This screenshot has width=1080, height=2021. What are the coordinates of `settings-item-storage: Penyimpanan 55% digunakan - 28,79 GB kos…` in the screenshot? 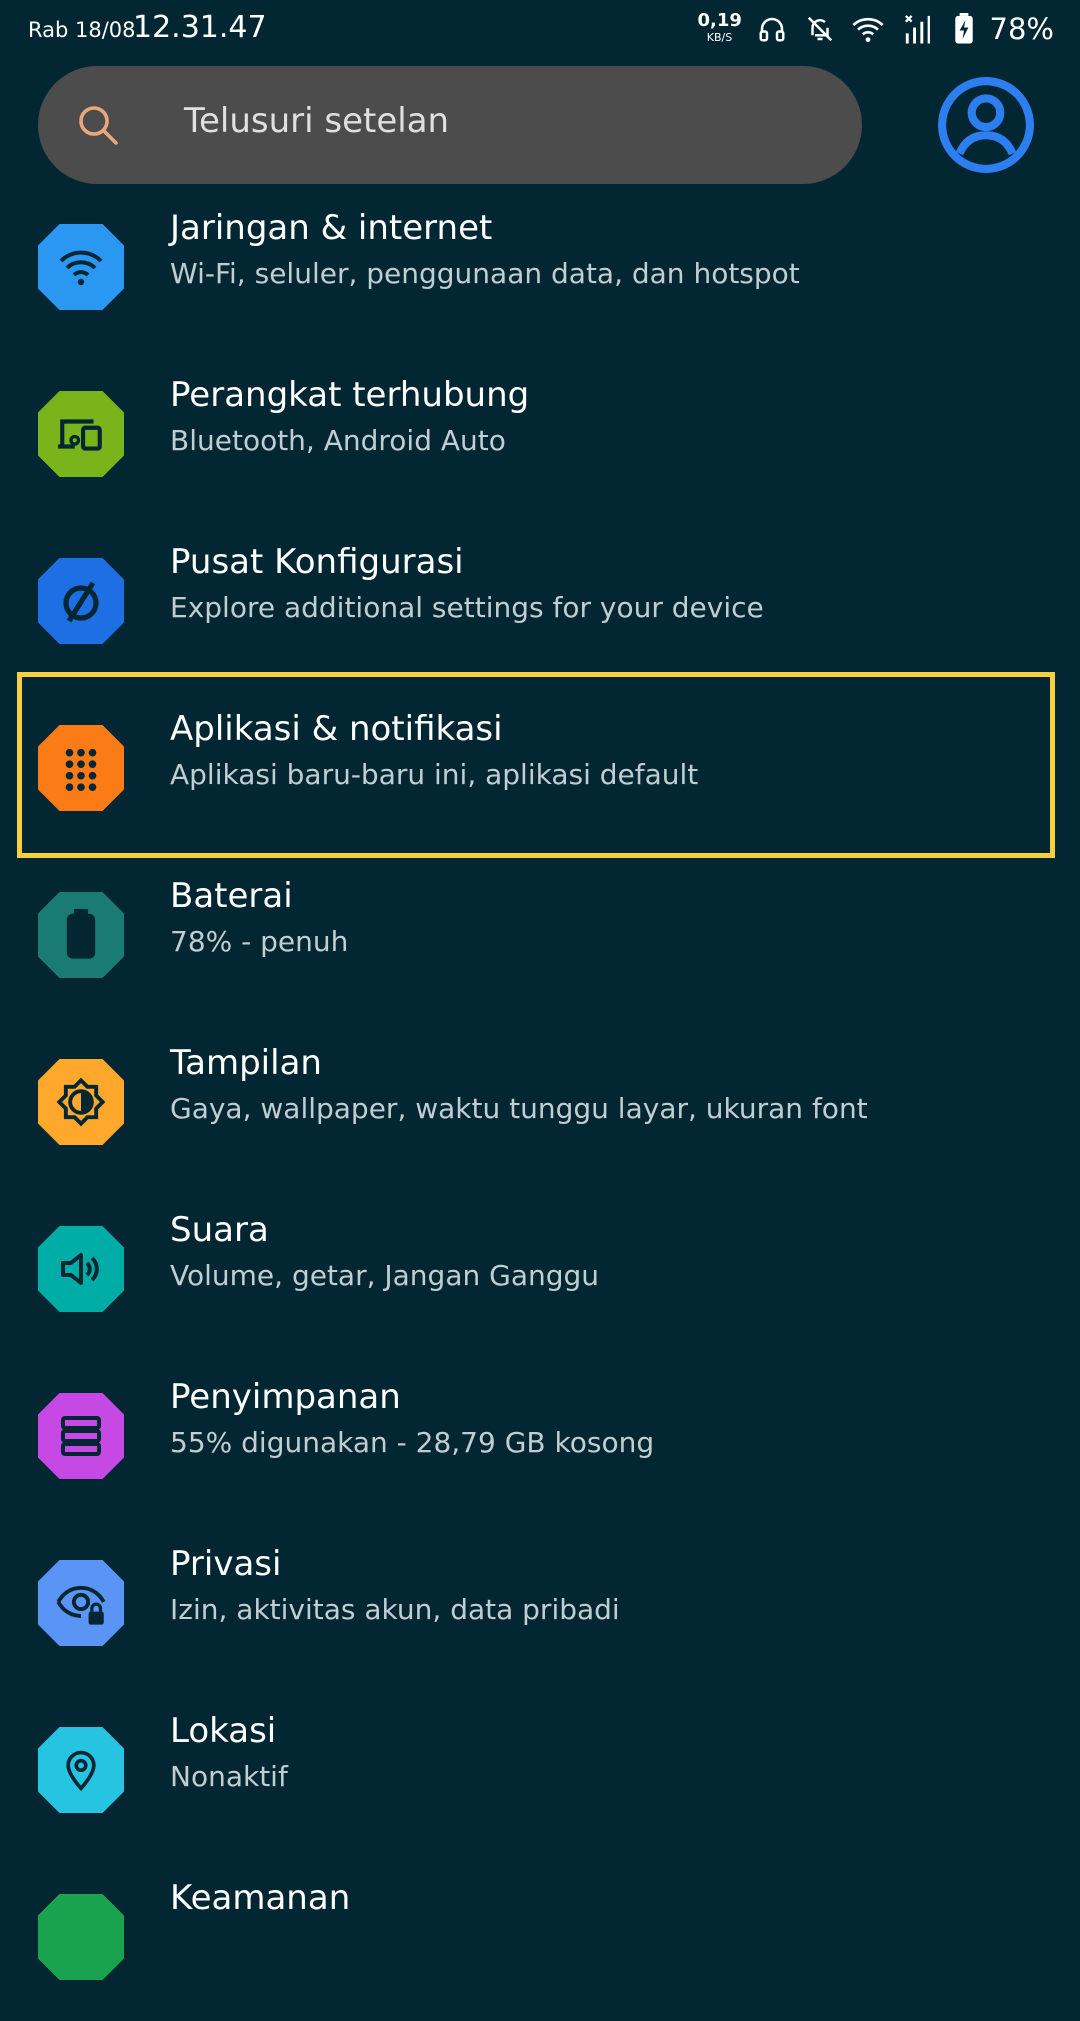 It's located at (540, 1436).